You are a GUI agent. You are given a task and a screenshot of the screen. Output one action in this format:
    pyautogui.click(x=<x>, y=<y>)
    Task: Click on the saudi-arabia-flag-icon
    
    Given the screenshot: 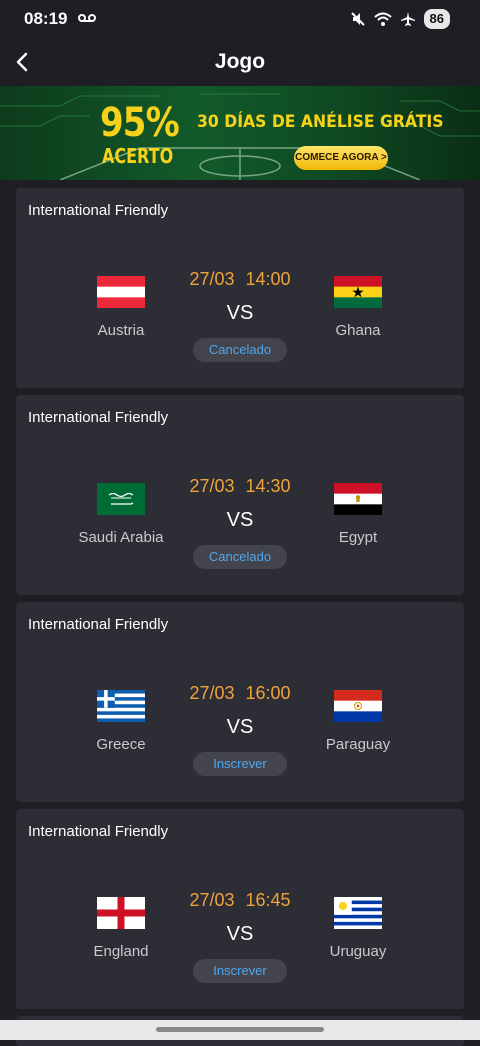 What is the action you would take?
    pyautogui.click(x=121, y=499)
    